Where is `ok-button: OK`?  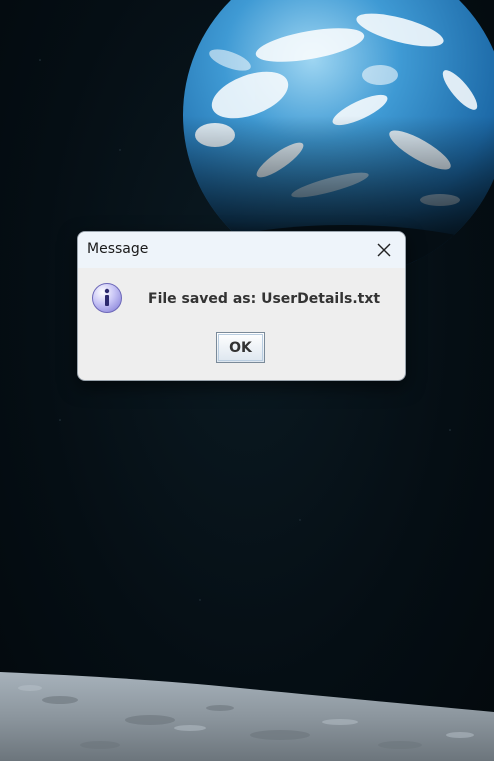
ok-button: OK is located at coordinates (240, 347).